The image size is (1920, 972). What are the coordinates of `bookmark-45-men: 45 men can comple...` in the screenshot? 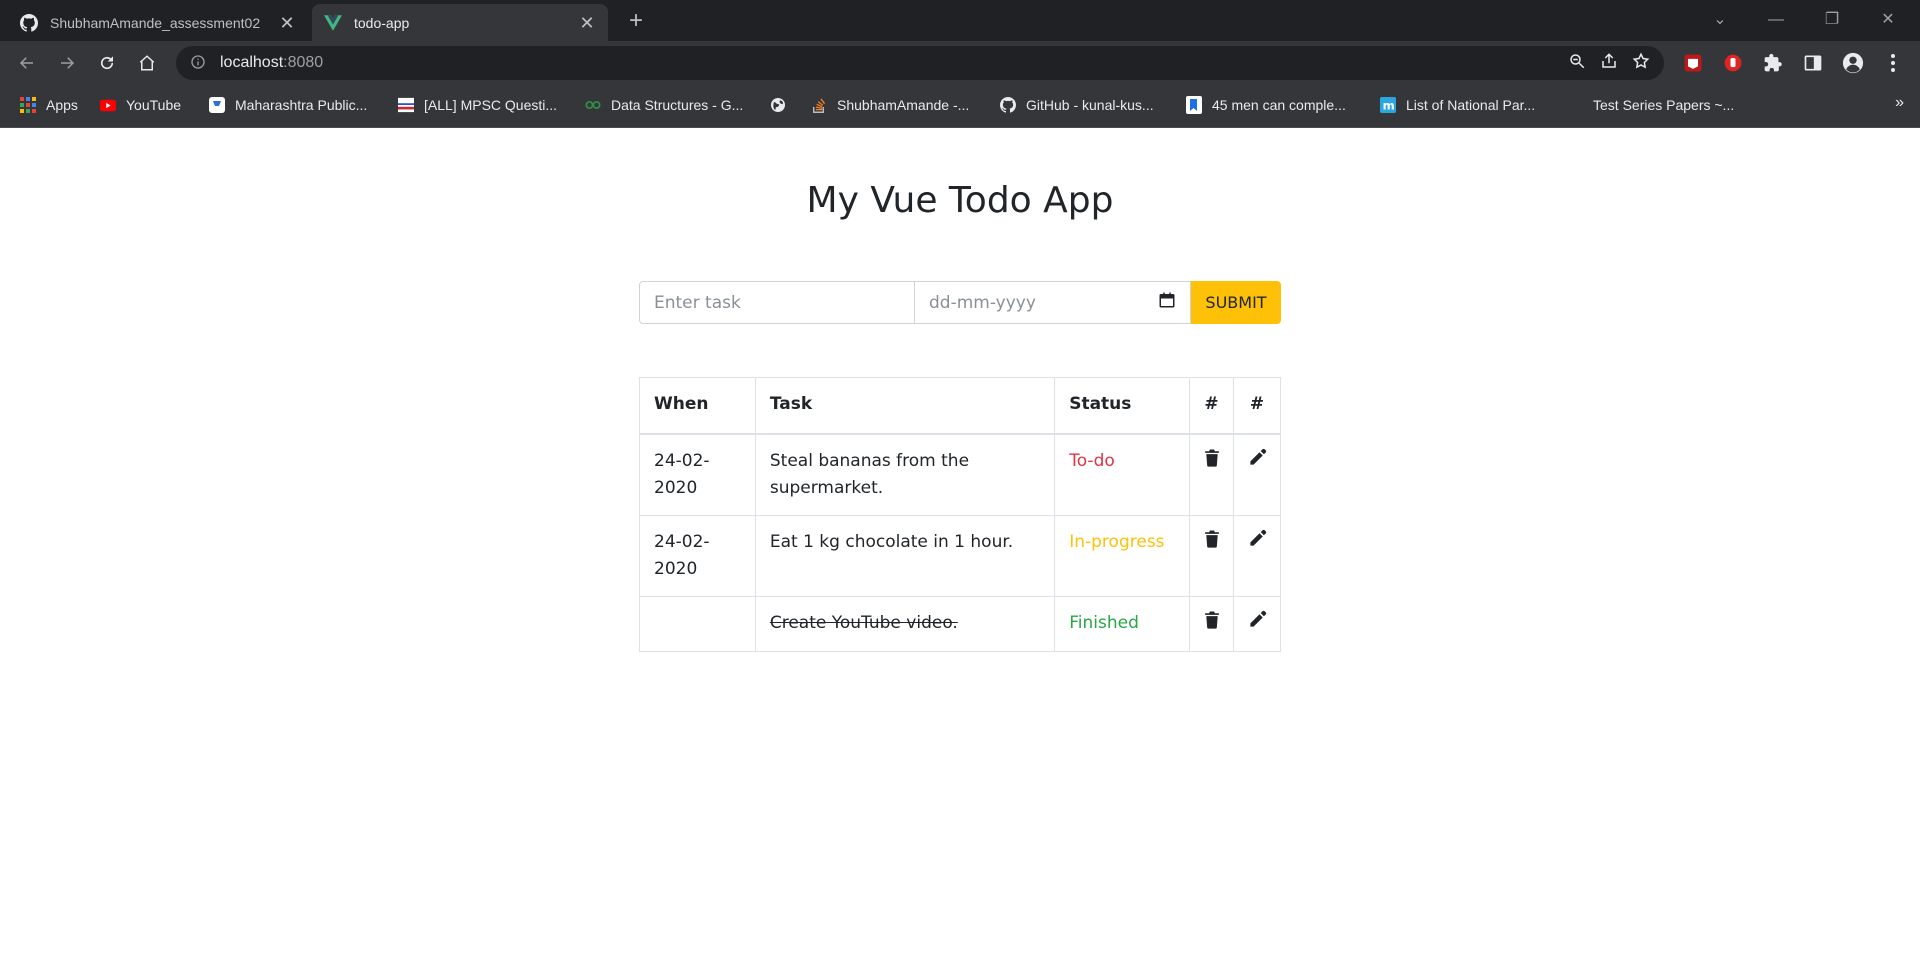 It's located at (1266, 105).